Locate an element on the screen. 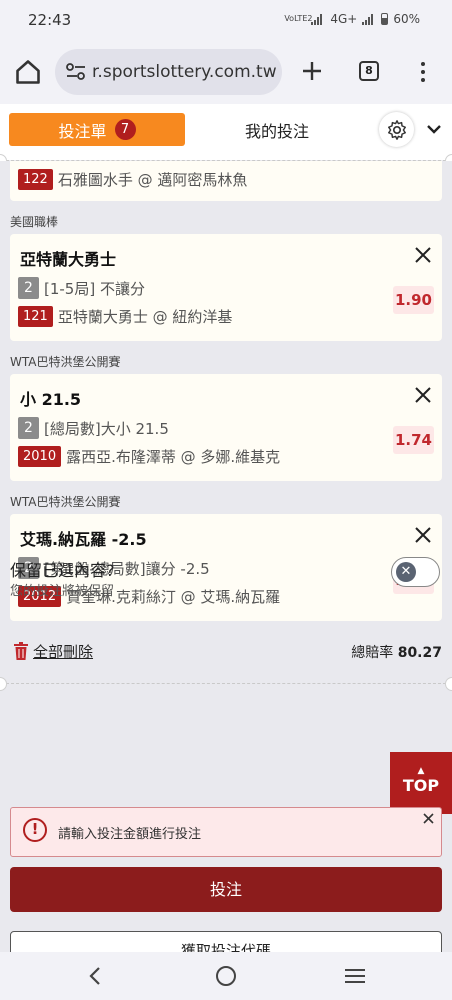  tab-switcher-button: 8 is located at coordinates (369, 71).